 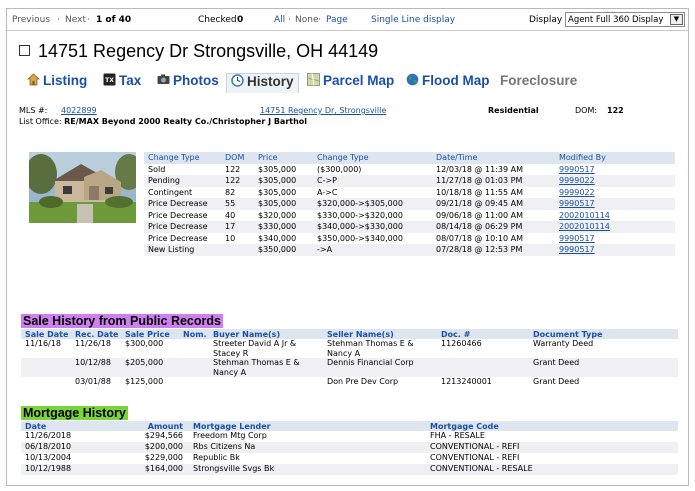 I want to click on col-rec-date: Rec. Date, so click(x=96, y=334).